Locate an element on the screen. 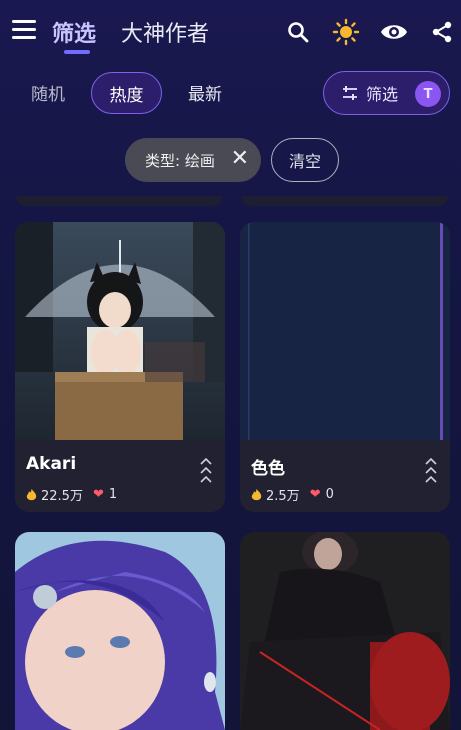 This screenshot has width=461, height=730. share-icon is located at coordinates (442, 32).